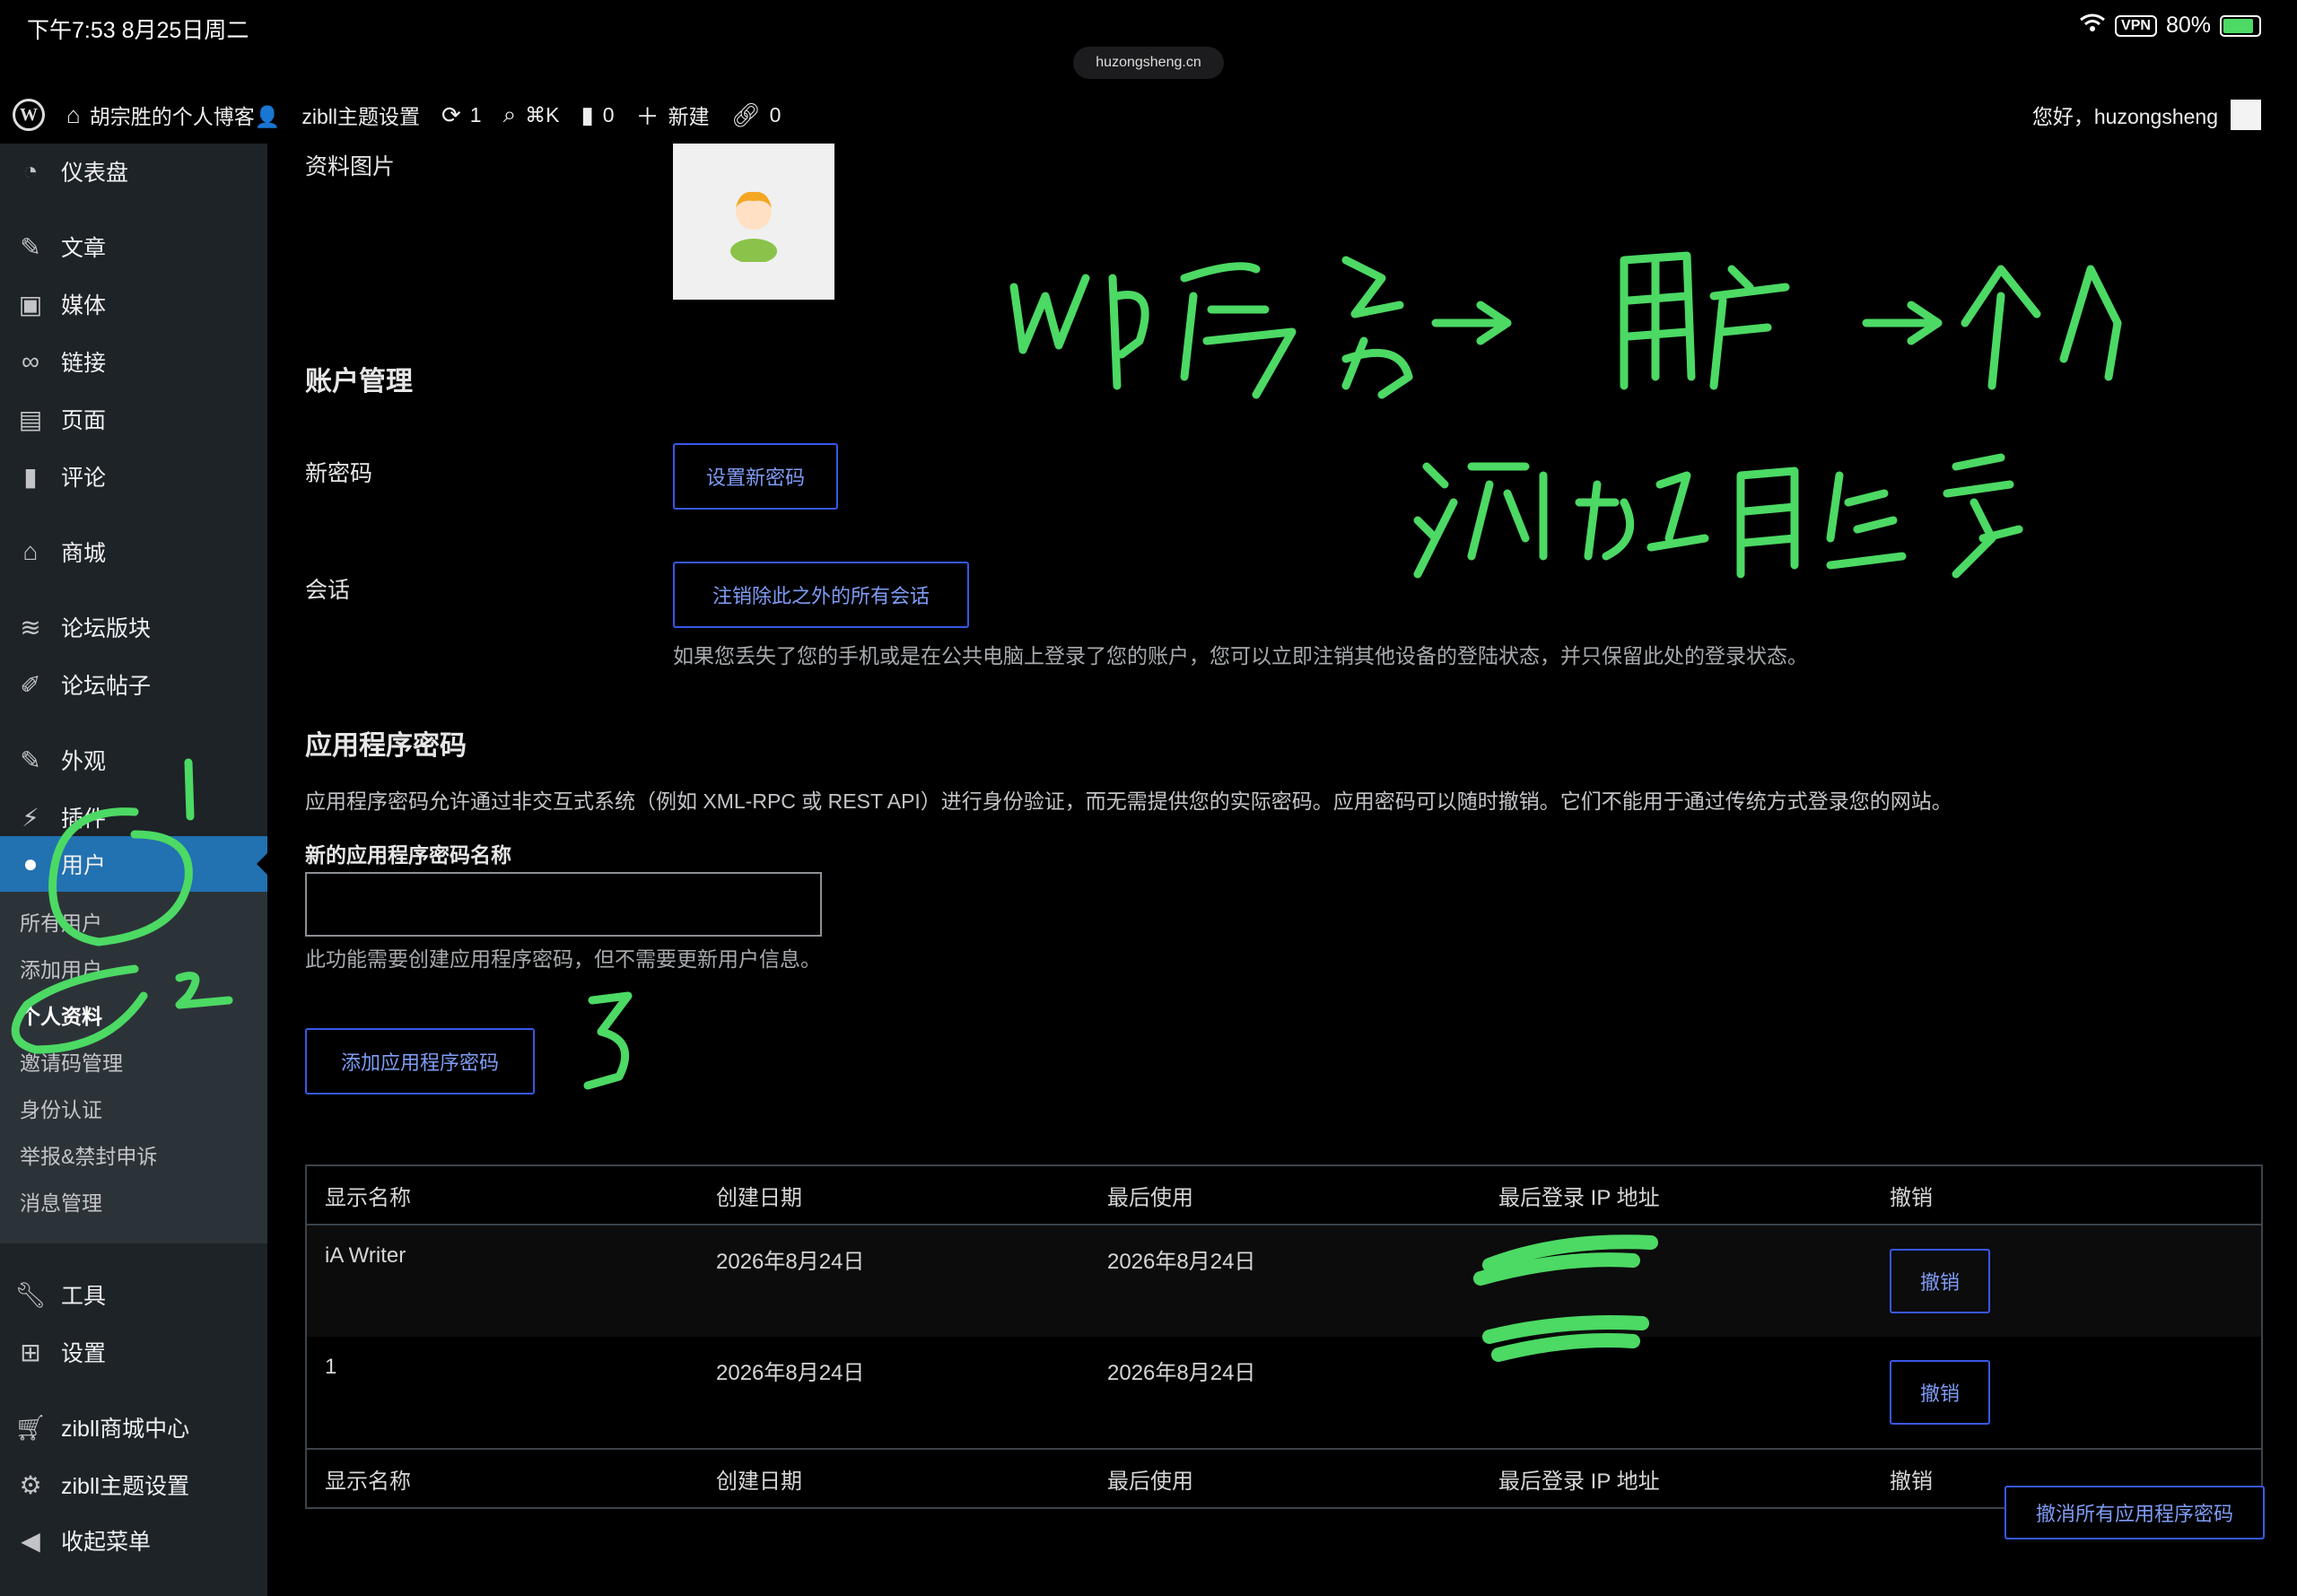  Describe the element at coordinates (755, 476) in the screenshot. I see `set-new-password-button: 设置新密码` at that location.